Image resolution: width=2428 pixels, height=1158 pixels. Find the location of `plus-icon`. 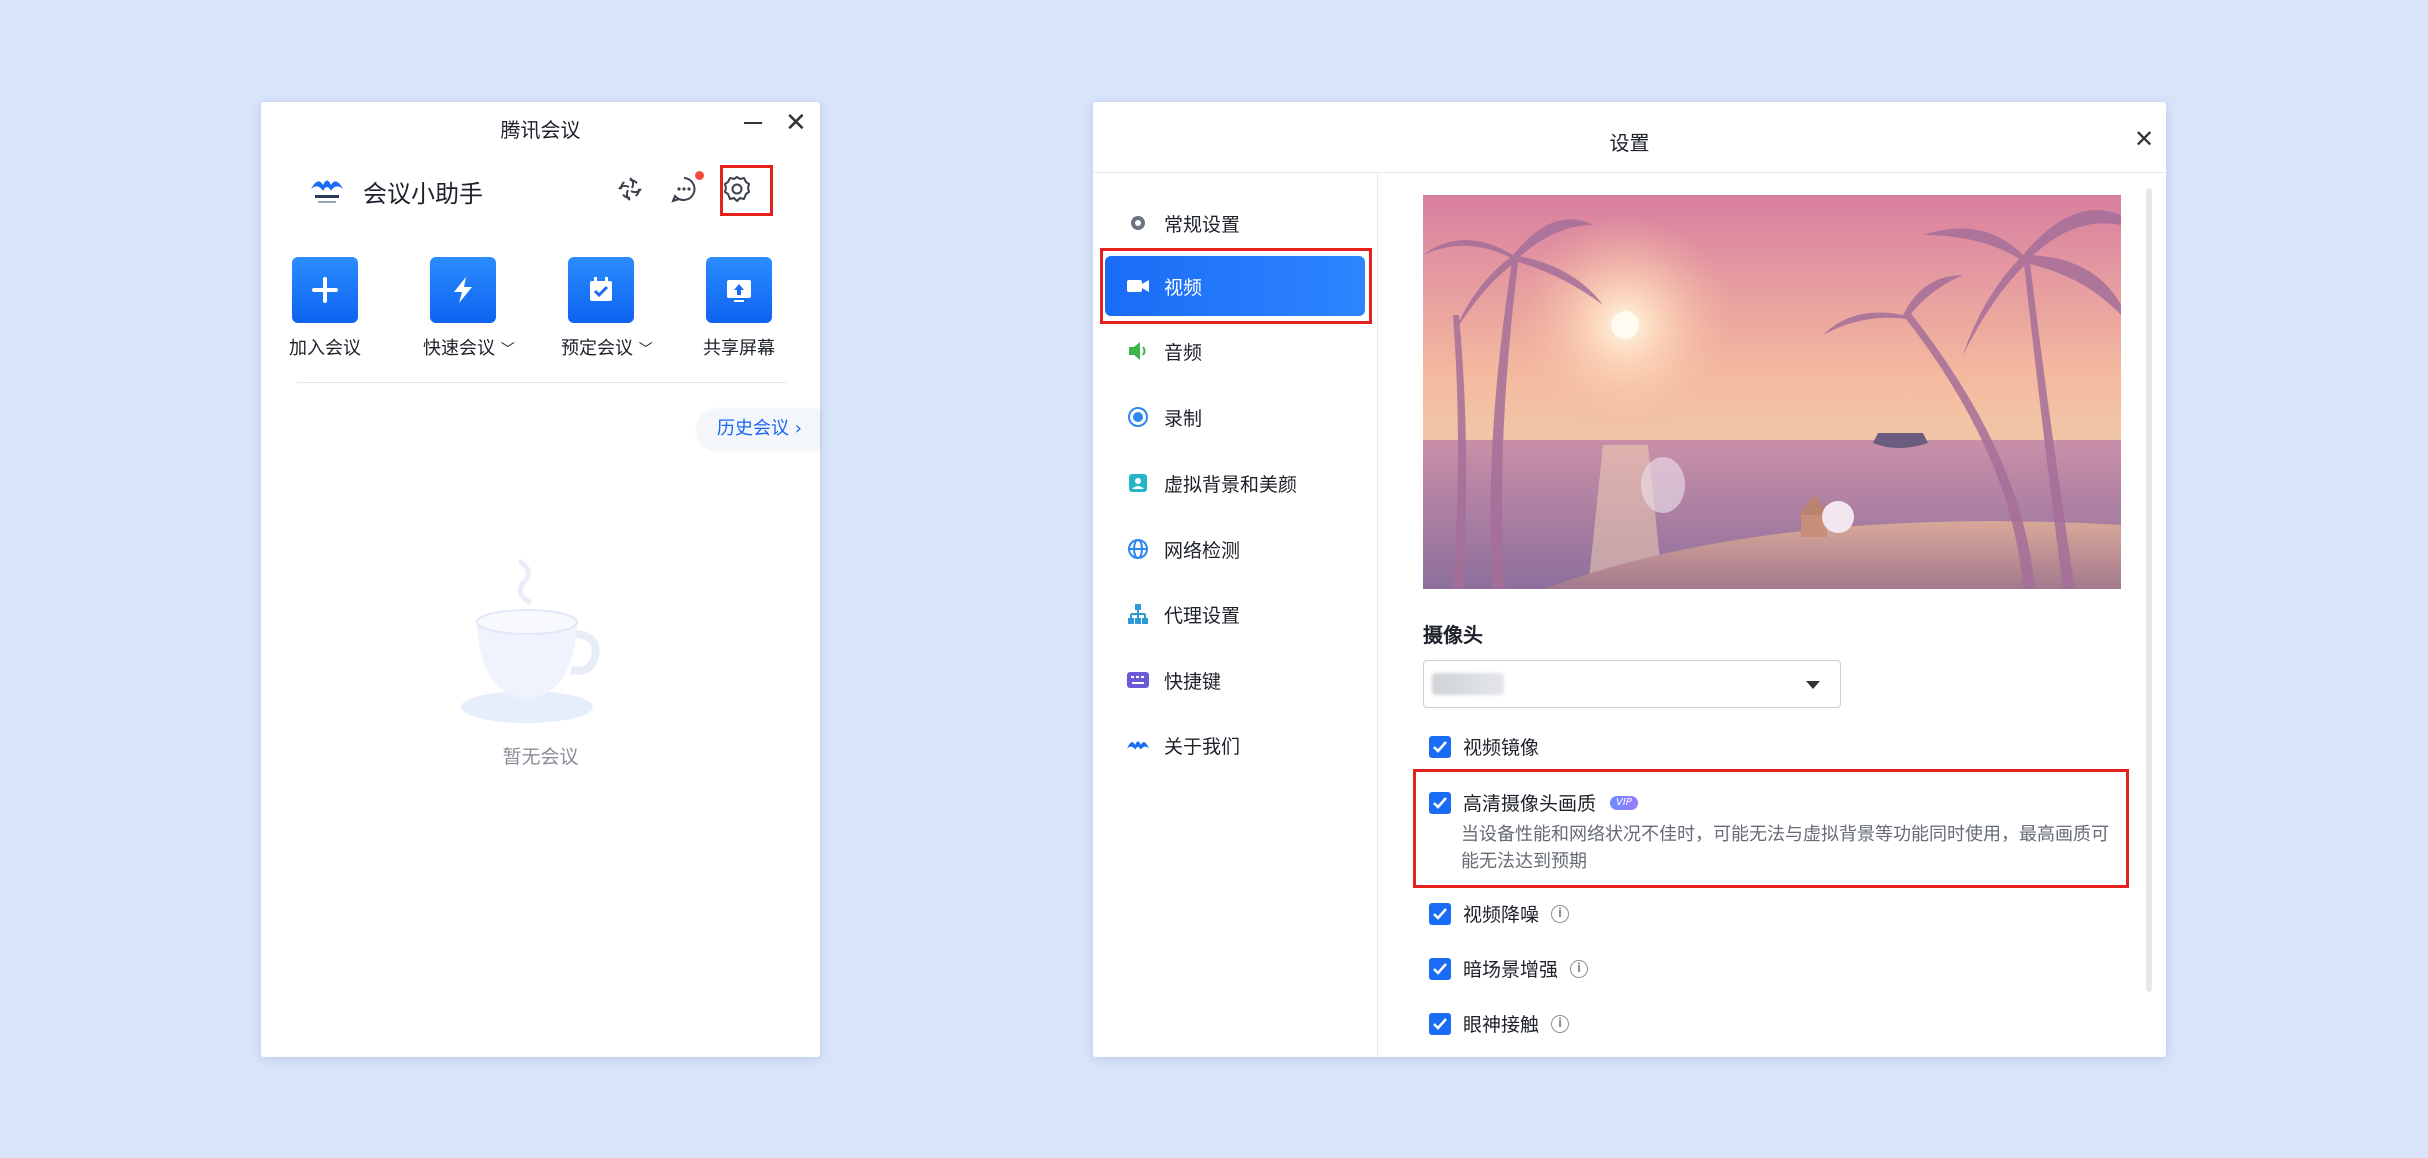

plus-icon is located at coordinates (325, 290).